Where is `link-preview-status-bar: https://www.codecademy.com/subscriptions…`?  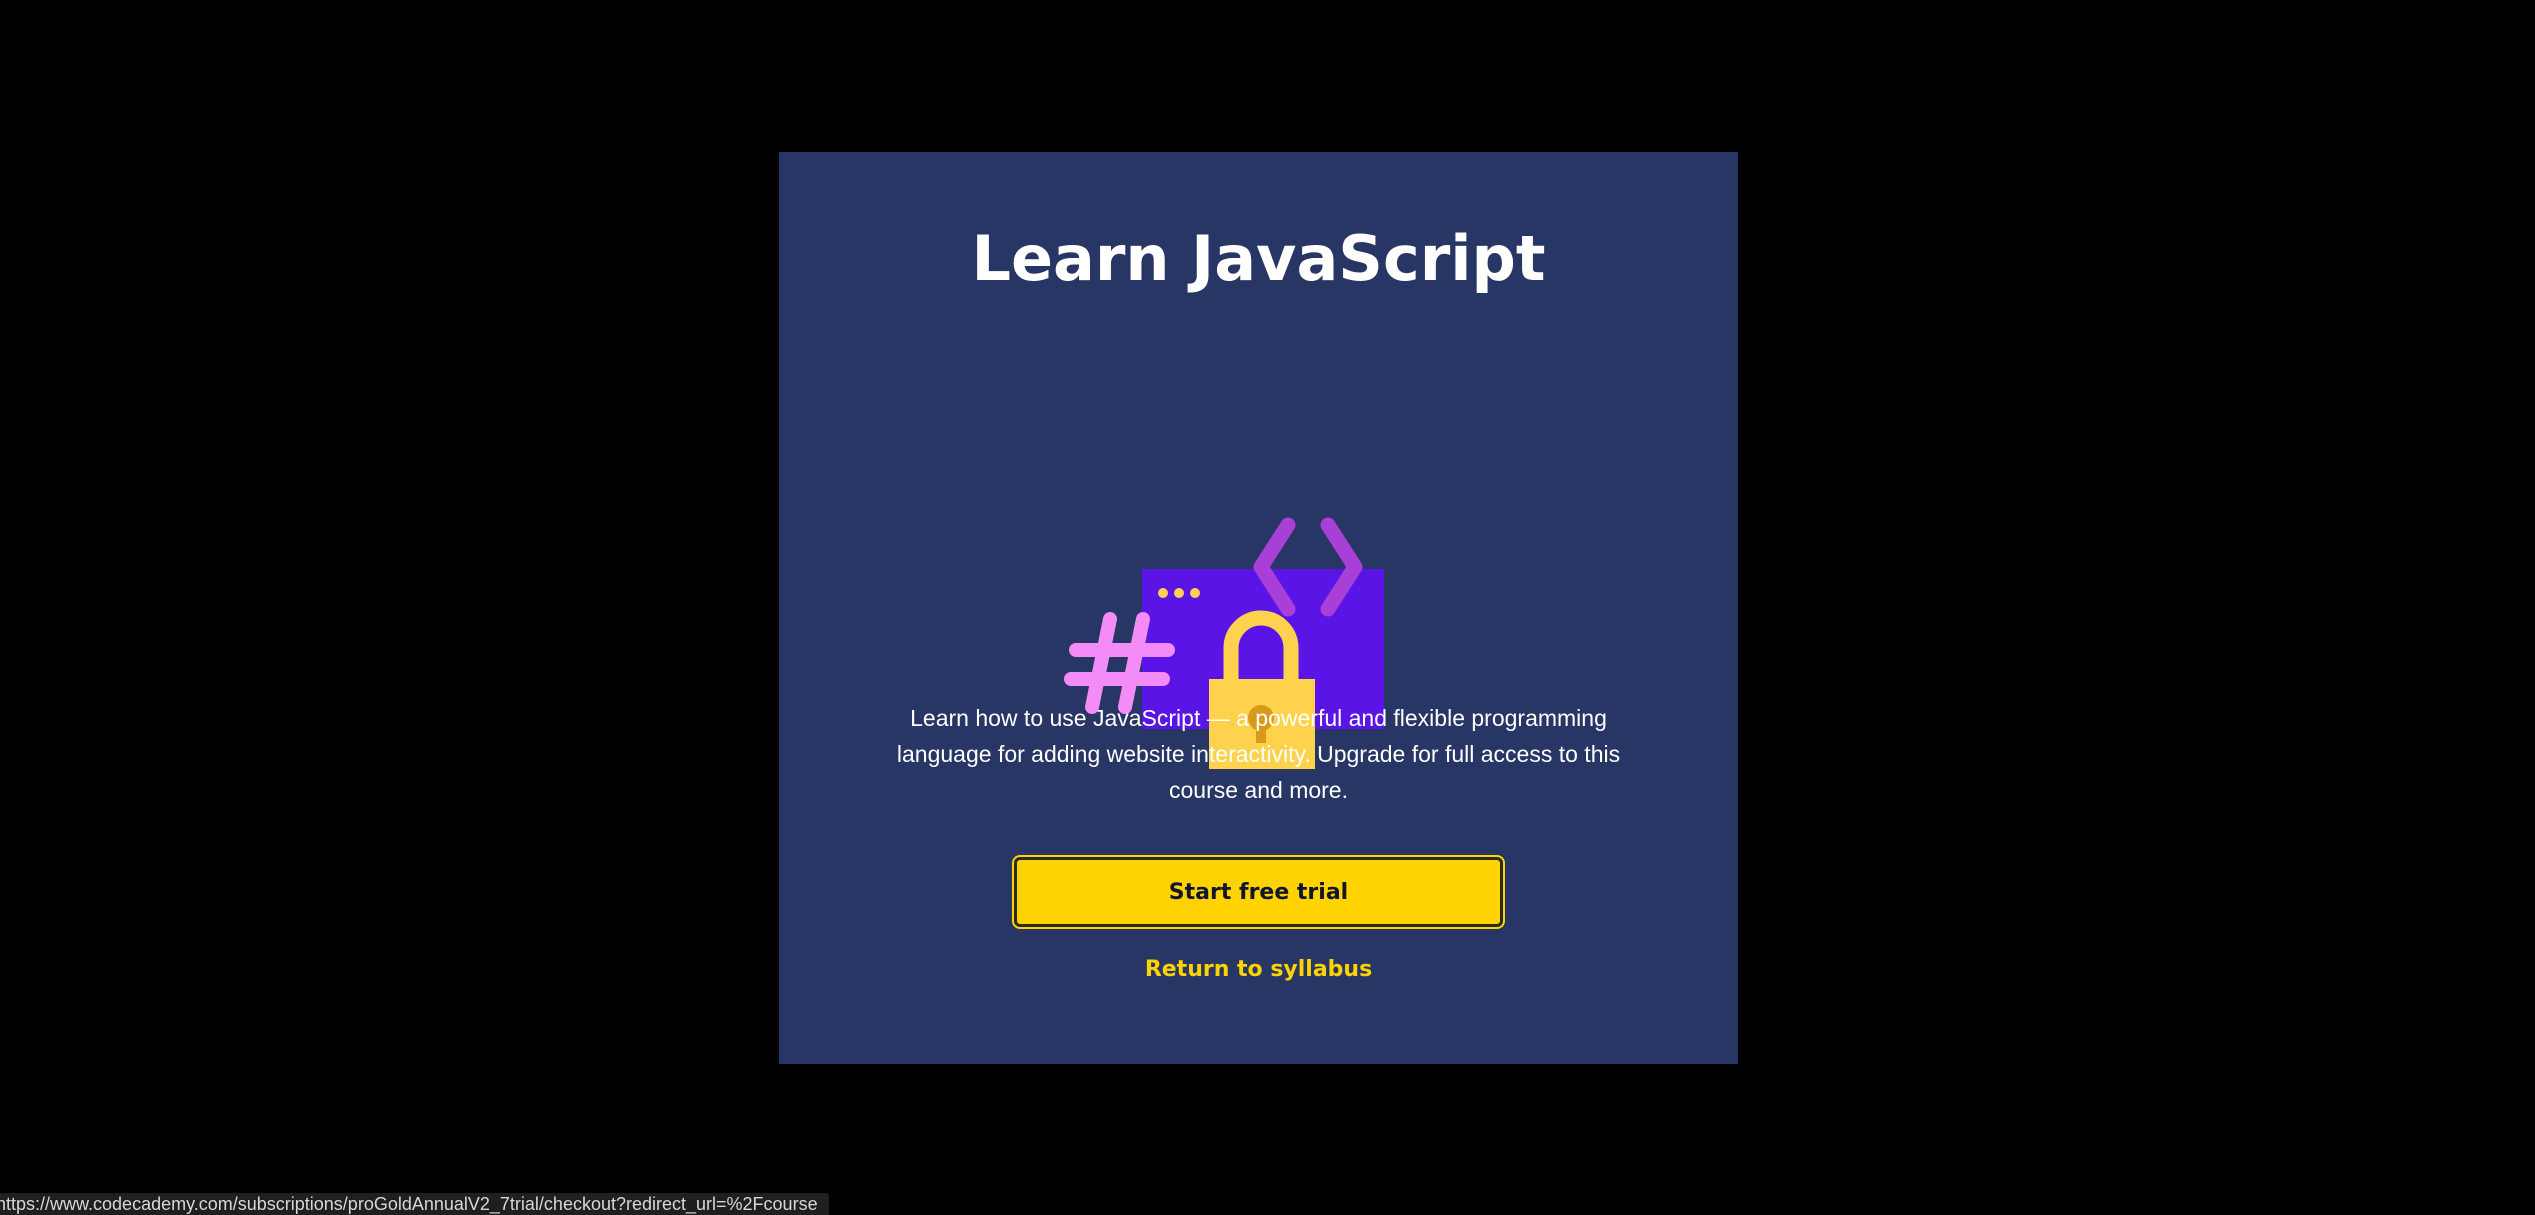 link-preview-status-bar: https://www.codecademy.com/subscriptions… is located at coordinates (414, 1204).